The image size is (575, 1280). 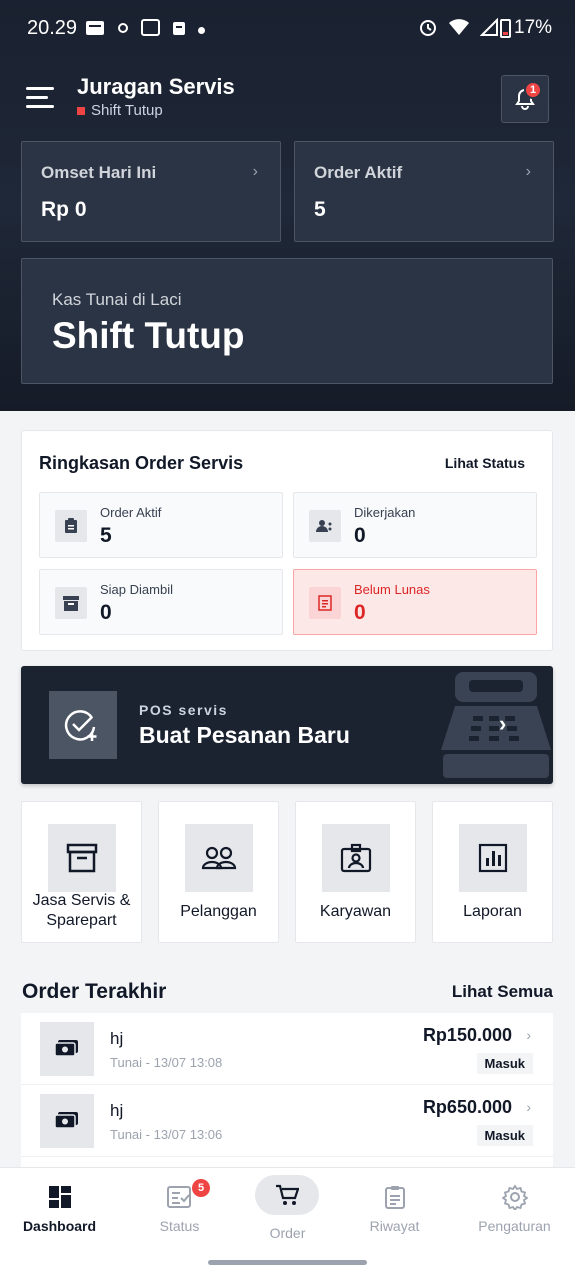 I want to click on new-order-banner: POS servis Buat Pesanan Baru ›, so click(x=287, y=725).